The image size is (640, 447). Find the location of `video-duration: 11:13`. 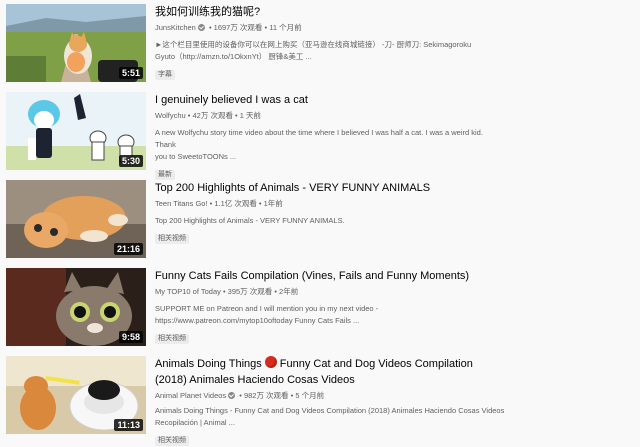

video-duration: 11:13 is located at coordinates (128, 425).